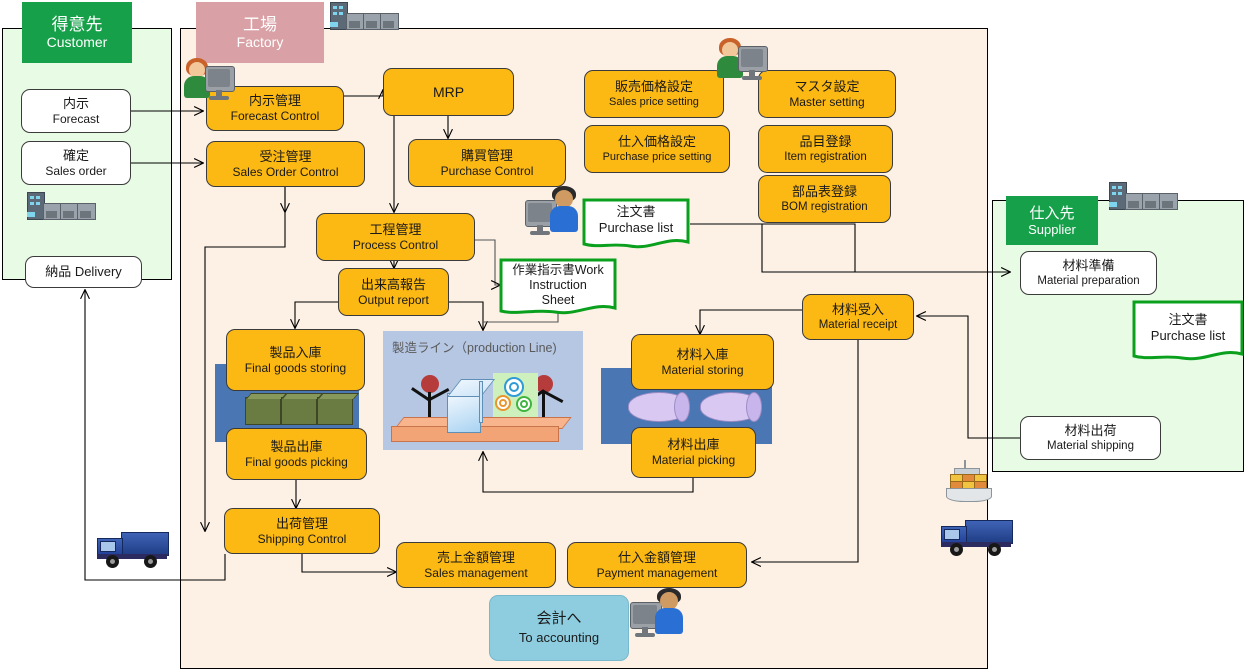 This screenshot has width=1246, height=671. I want to click on worker-arm, so click(553, 396).